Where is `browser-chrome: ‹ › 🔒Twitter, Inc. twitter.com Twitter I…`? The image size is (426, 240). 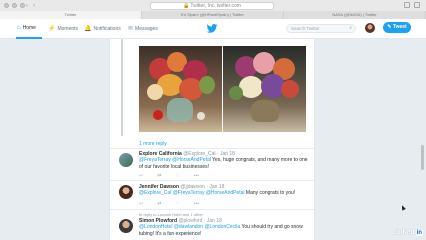
browser-chrome: ‹ › 🔒Twitter, Inc. twitter.com Twitter I… is located at coordinates (213, 9).